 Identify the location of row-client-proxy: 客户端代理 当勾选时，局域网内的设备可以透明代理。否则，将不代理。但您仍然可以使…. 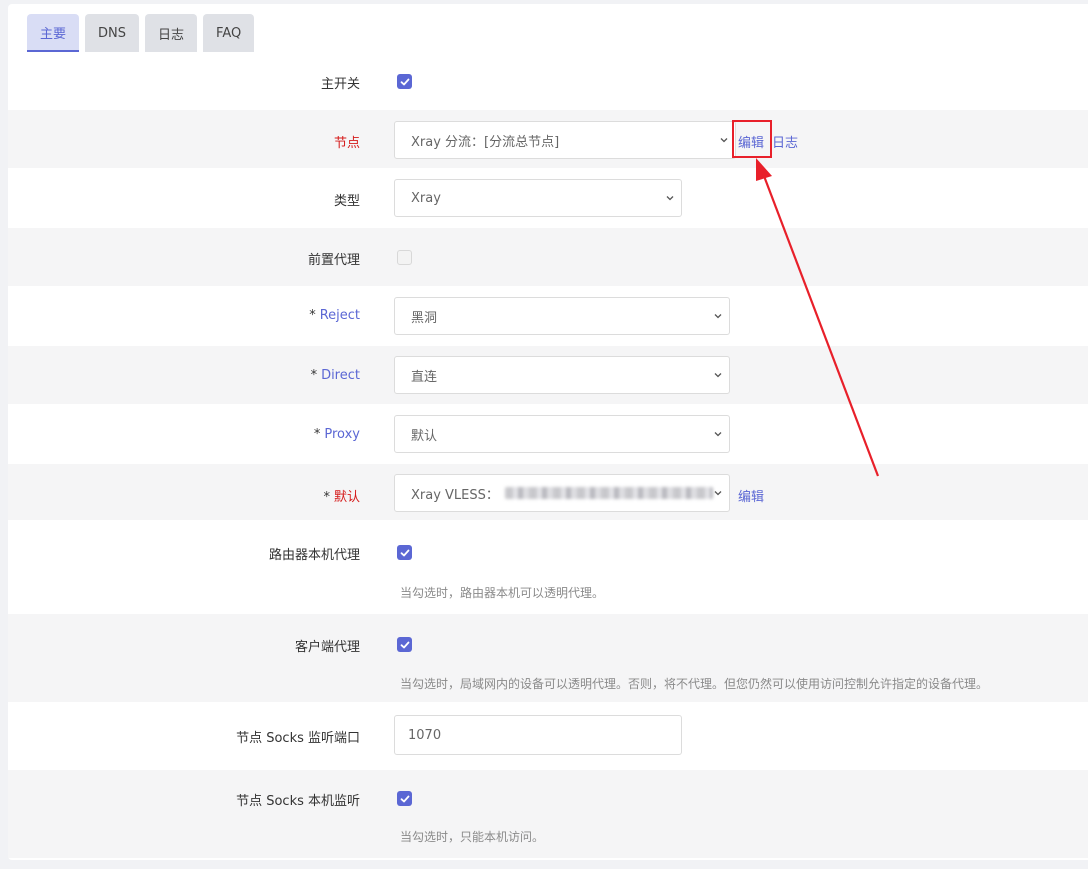
(548, 658).